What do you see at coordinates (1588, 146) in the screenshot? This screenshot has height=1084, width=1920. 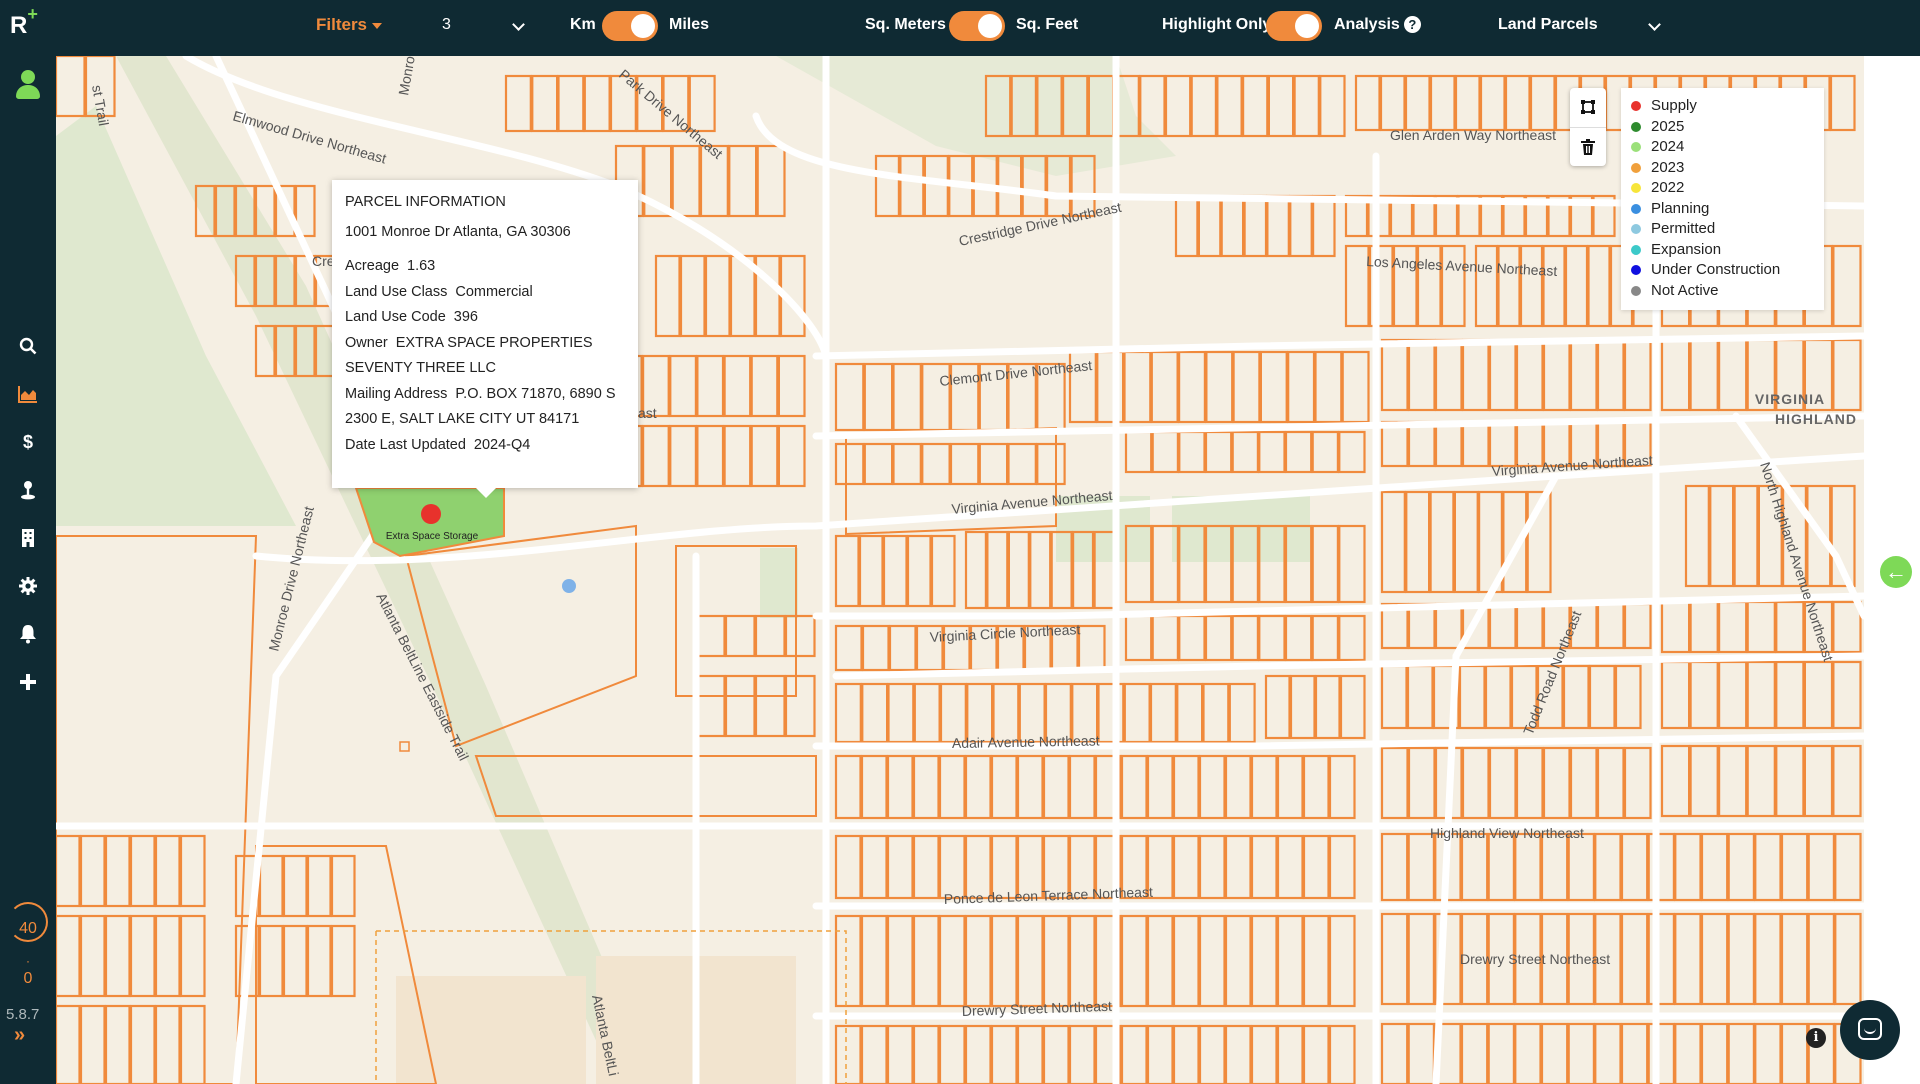 I see `trash-icon` at bounding box center [1588, 146].